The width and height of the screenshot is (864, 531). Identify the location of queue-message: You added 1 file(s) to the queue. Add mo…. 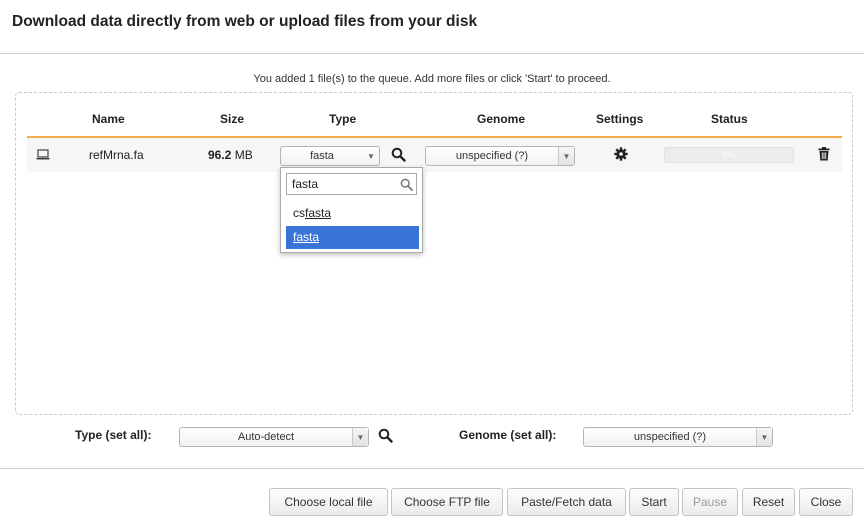
(432, 79).